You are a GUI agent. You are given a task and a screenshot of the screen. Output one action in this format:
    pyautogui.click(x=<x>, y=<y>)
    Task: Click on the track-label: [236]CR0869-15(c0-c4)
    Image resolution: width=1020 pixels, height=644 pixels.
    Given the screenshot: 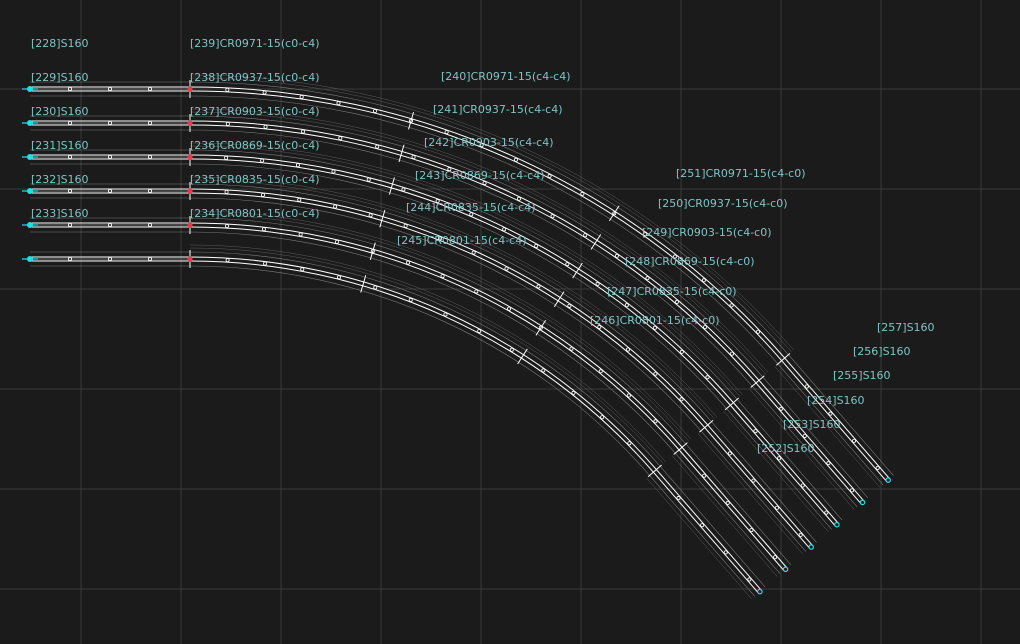 What is the action you would take?
    pyautogui.click(x=255, y=146)
    